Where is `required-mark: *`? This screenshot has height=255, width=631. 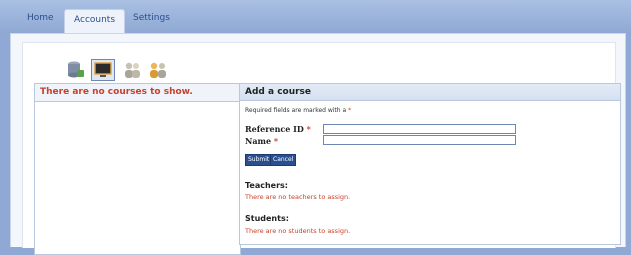 required-mark: * is located at coordinates (350, 110).